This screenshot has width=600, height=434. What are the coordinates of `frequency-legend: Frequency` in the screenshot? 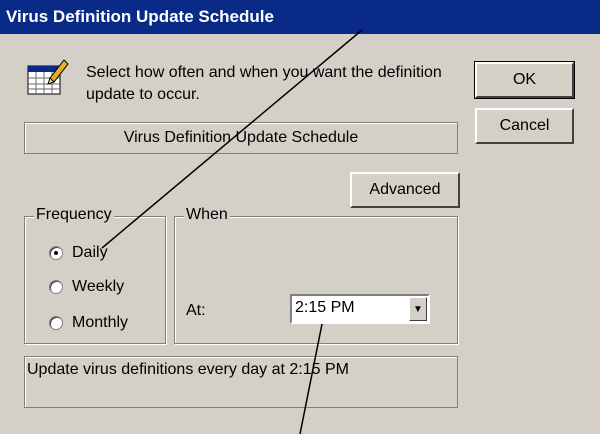 It's located at (74, 215).